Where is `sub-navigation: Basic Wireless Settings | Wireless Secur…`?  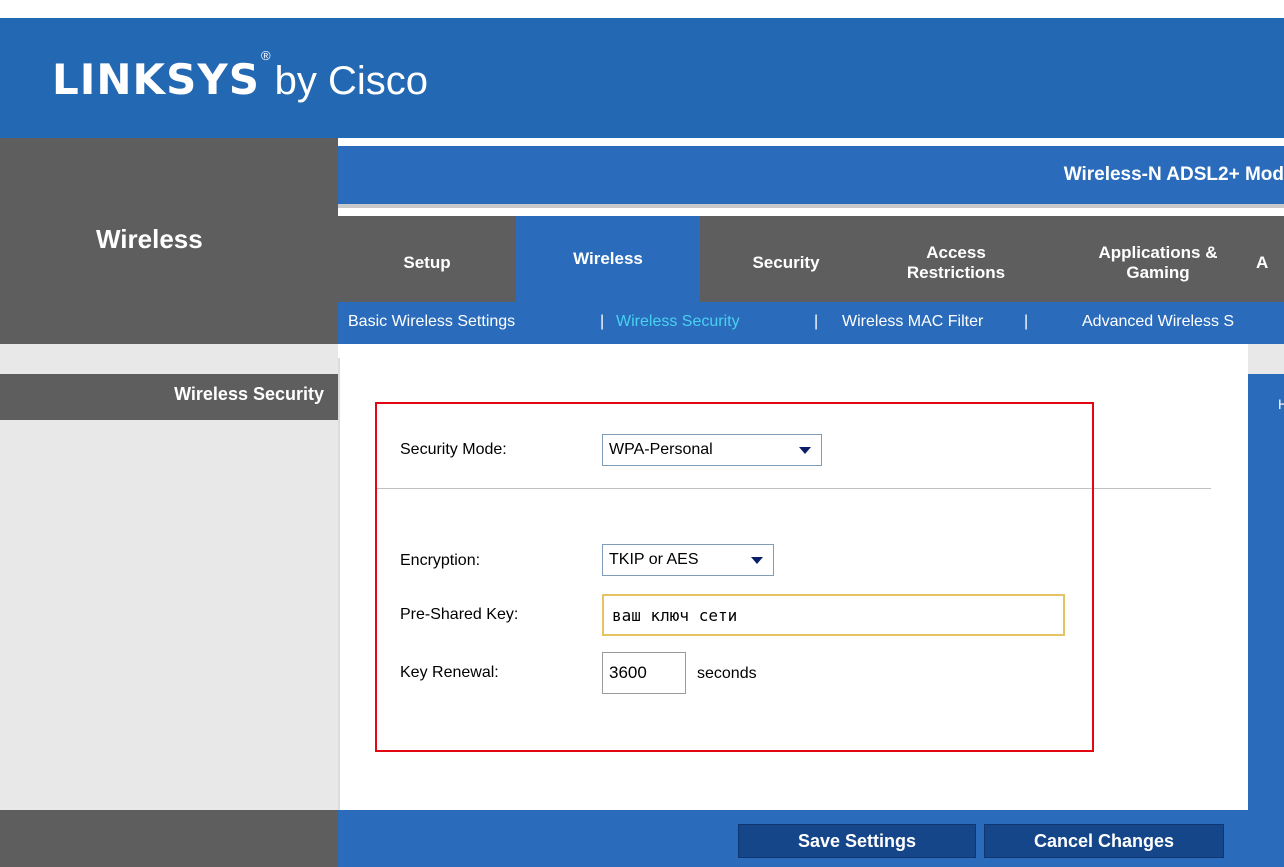
sub-navigation: Basic Wireless Settings | Wireless Secur… is located at coordinates (811, 323).